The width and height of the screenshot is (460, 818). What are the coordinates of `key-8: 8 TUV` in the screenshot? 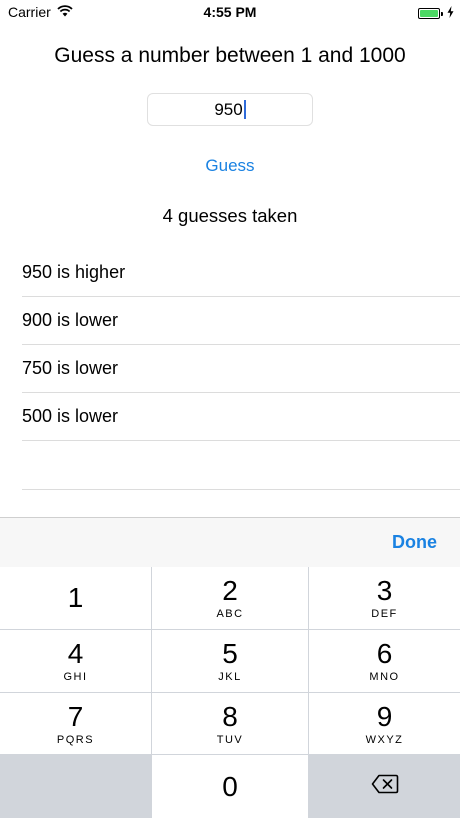 It's located at (230, 723).